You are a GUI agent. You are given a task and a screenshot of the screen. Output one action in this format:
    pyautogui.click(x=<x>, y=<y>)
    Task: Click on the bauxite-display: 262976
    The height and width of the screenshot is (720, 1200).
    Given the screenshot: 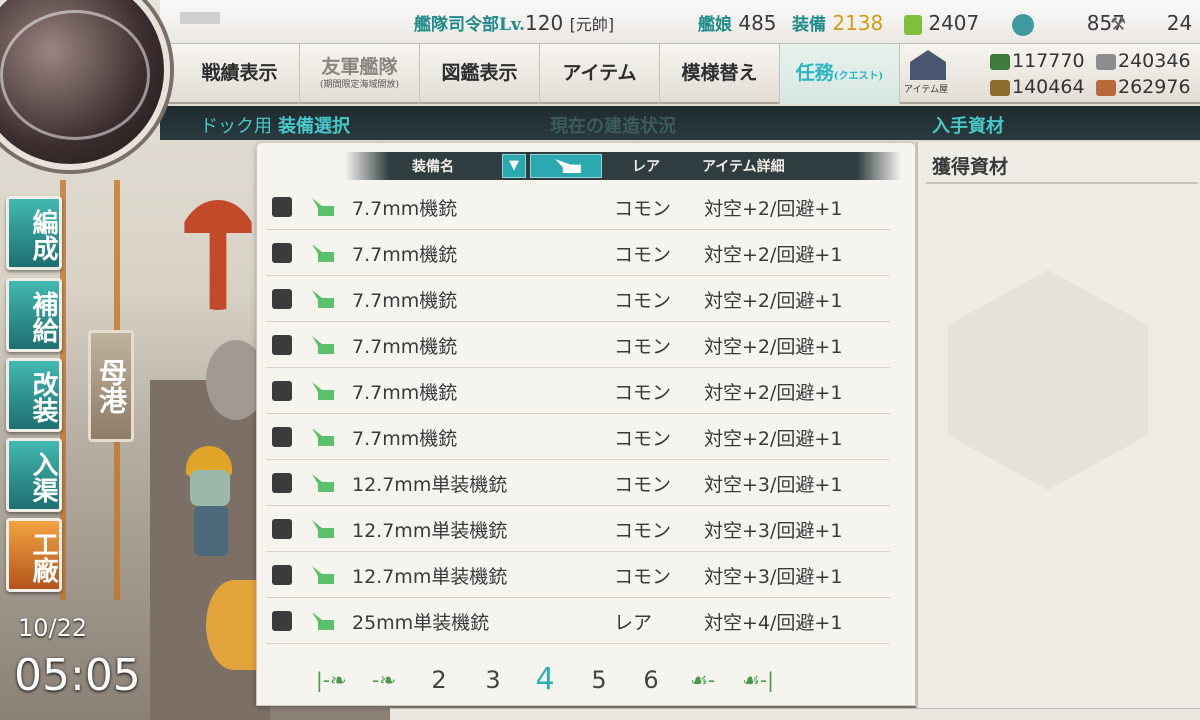 What is the action you would take?
    pyautogui.click(x=1143, y=87)
    